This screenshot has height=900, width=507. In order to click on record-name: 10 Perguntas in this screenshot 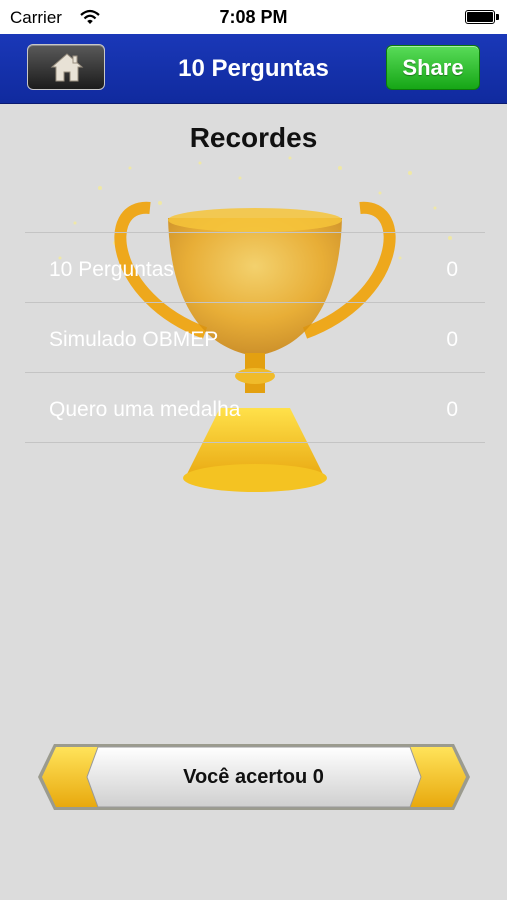, I will do `click(111, 269)`.